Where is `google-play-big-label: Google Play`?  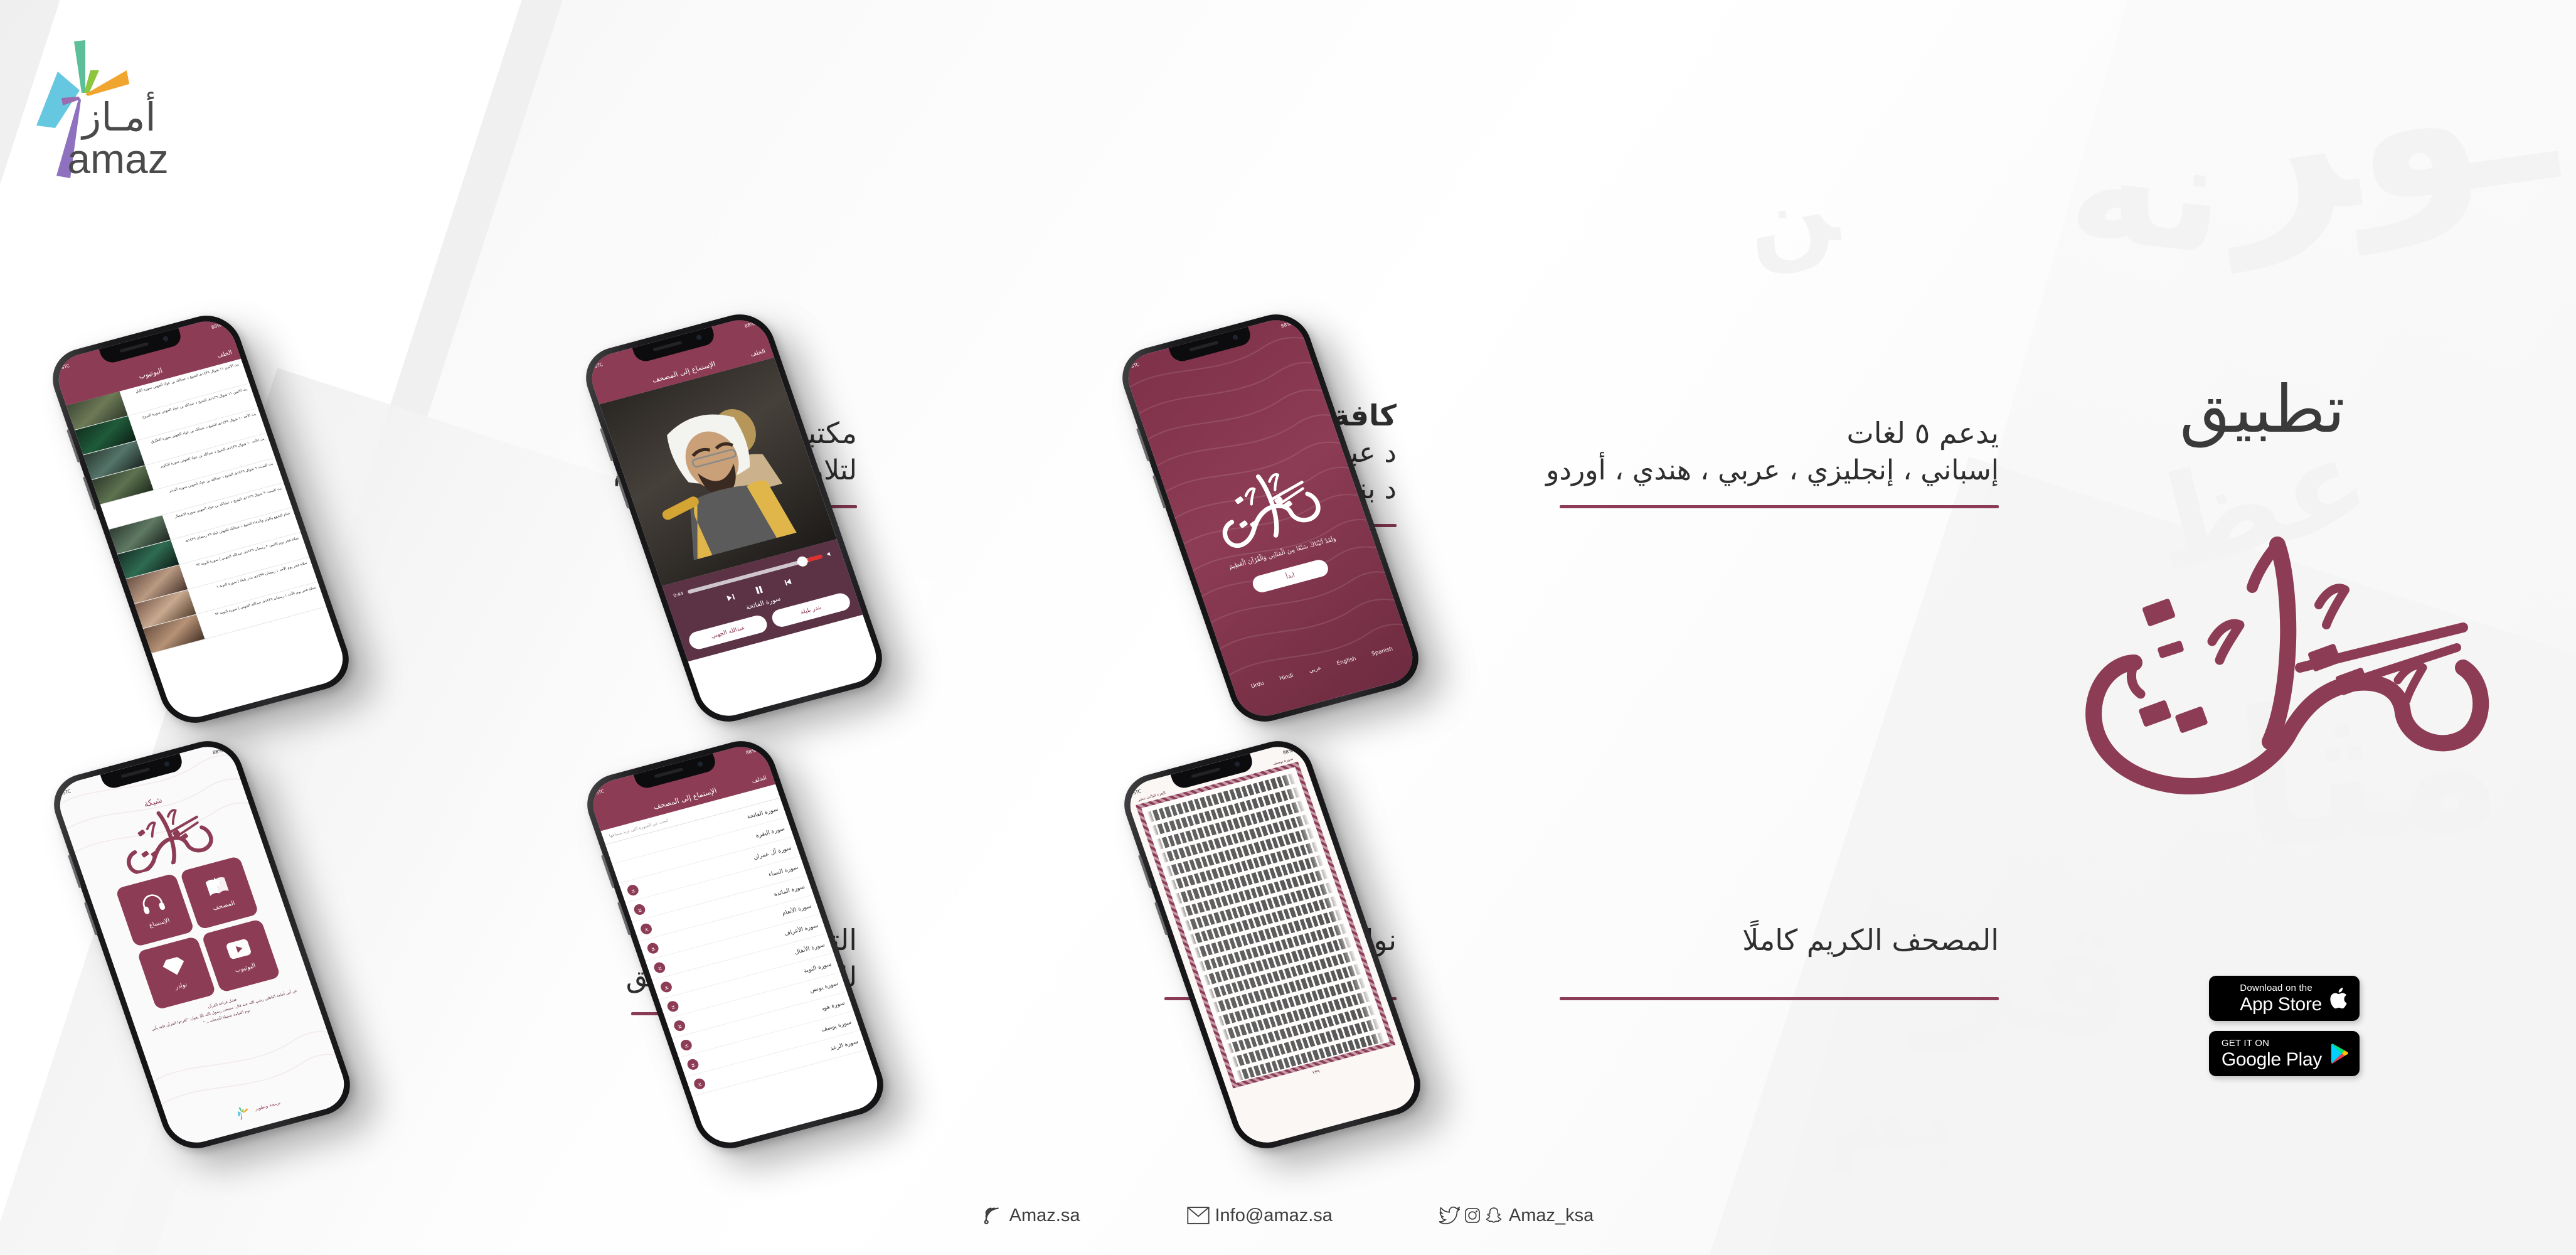 google-play-big-label: Google Play is located at coordinates (2271, 1059).